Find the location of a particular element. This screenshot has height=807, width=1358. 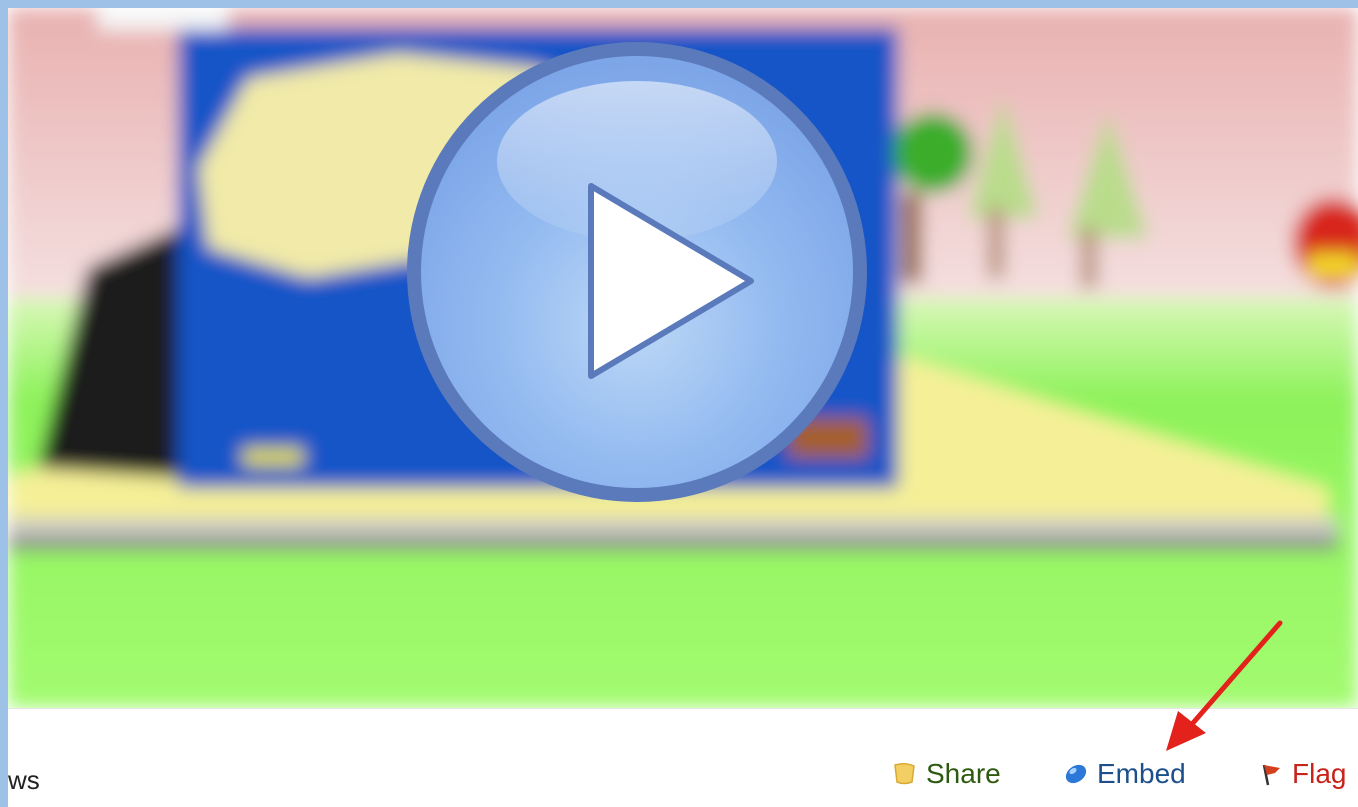

embed-label: Embed is located at coordinates (1141, 773).